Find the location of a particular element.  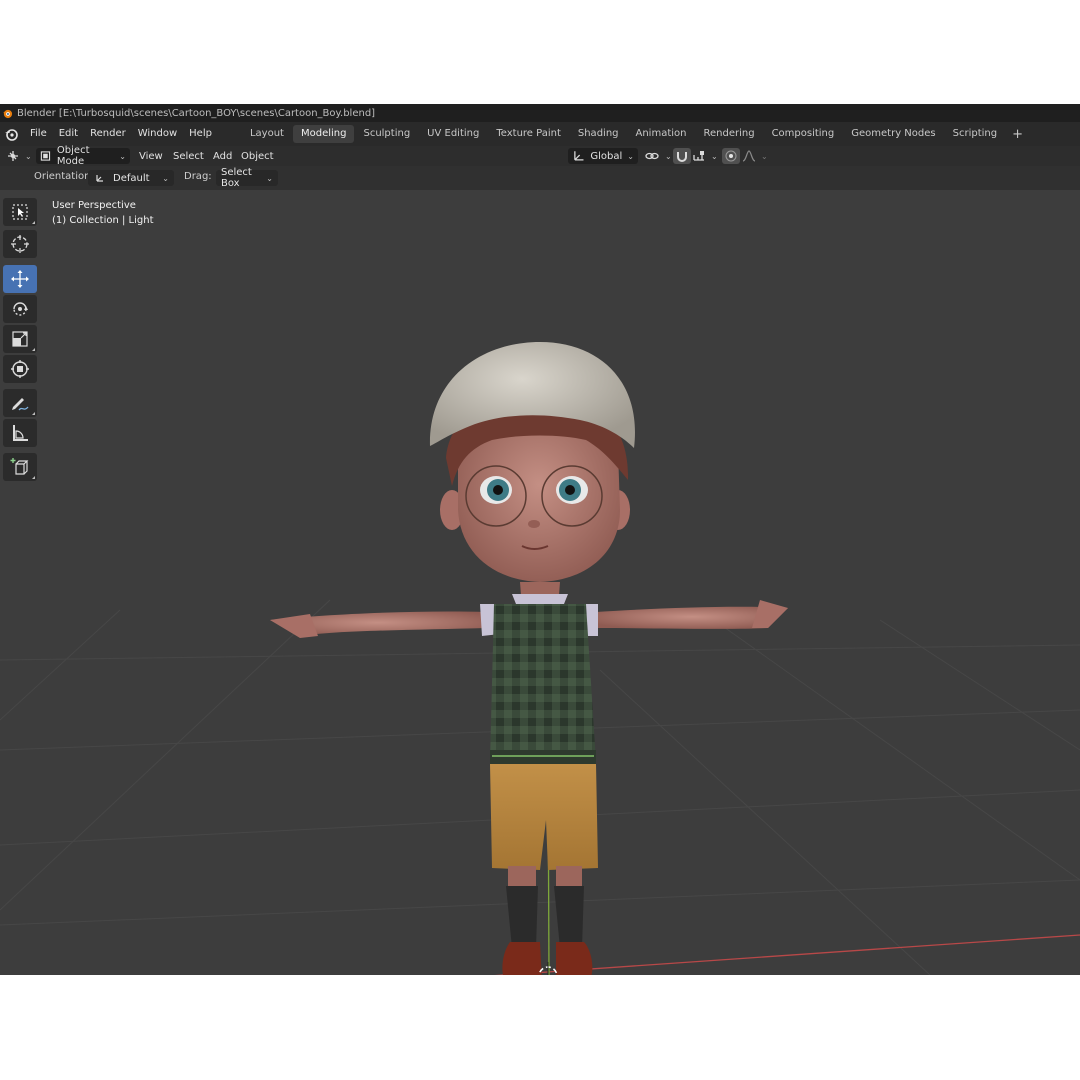

rotate-icon is located at coordinates (20, 309).